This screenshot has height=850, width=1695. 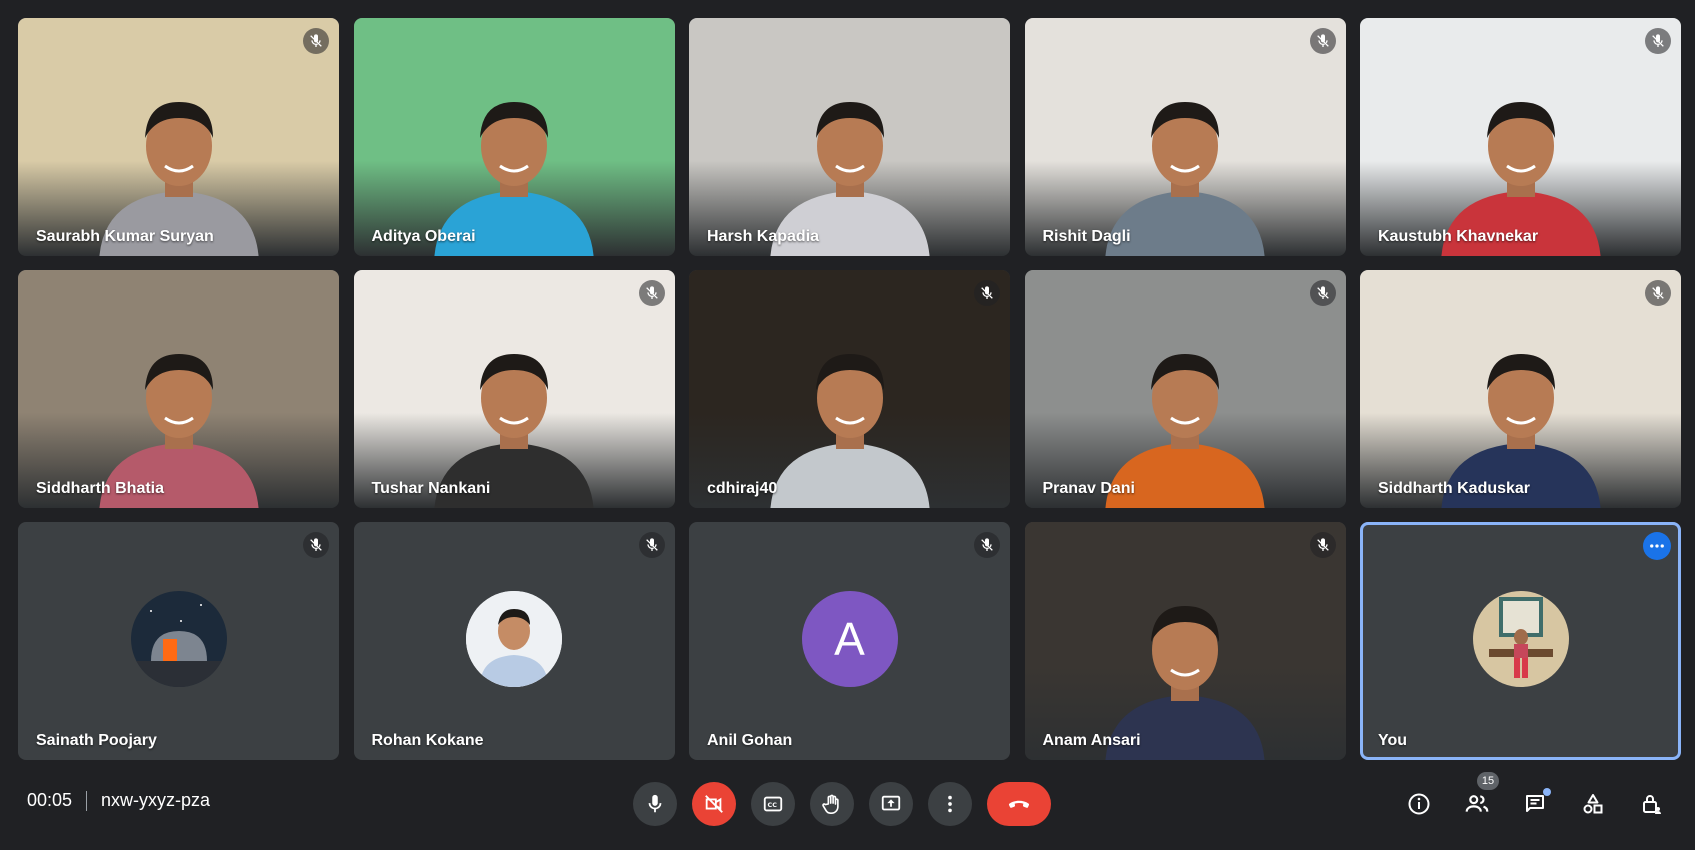 I want to click on captions-icon: CC, so click(x=773, y=804).